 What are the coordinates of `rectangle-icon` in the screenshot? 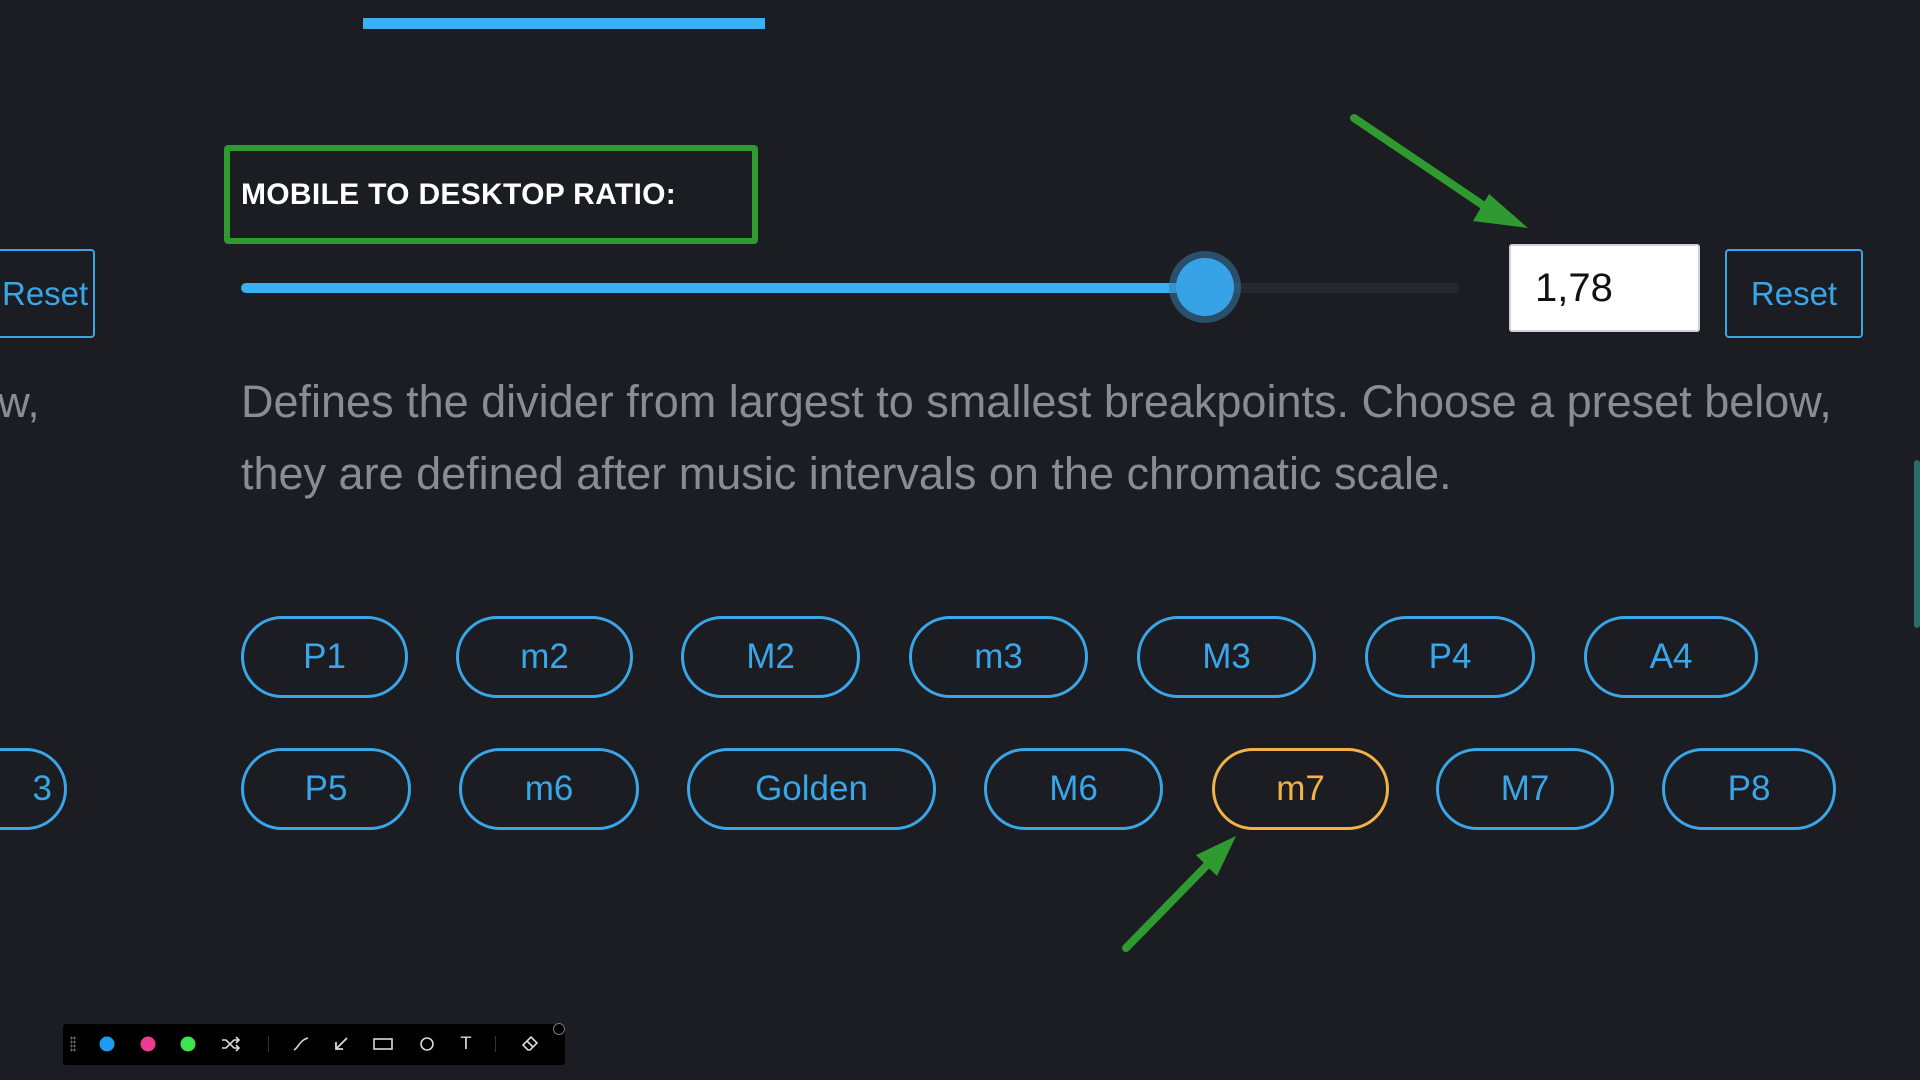 It's located at (383, 1044).